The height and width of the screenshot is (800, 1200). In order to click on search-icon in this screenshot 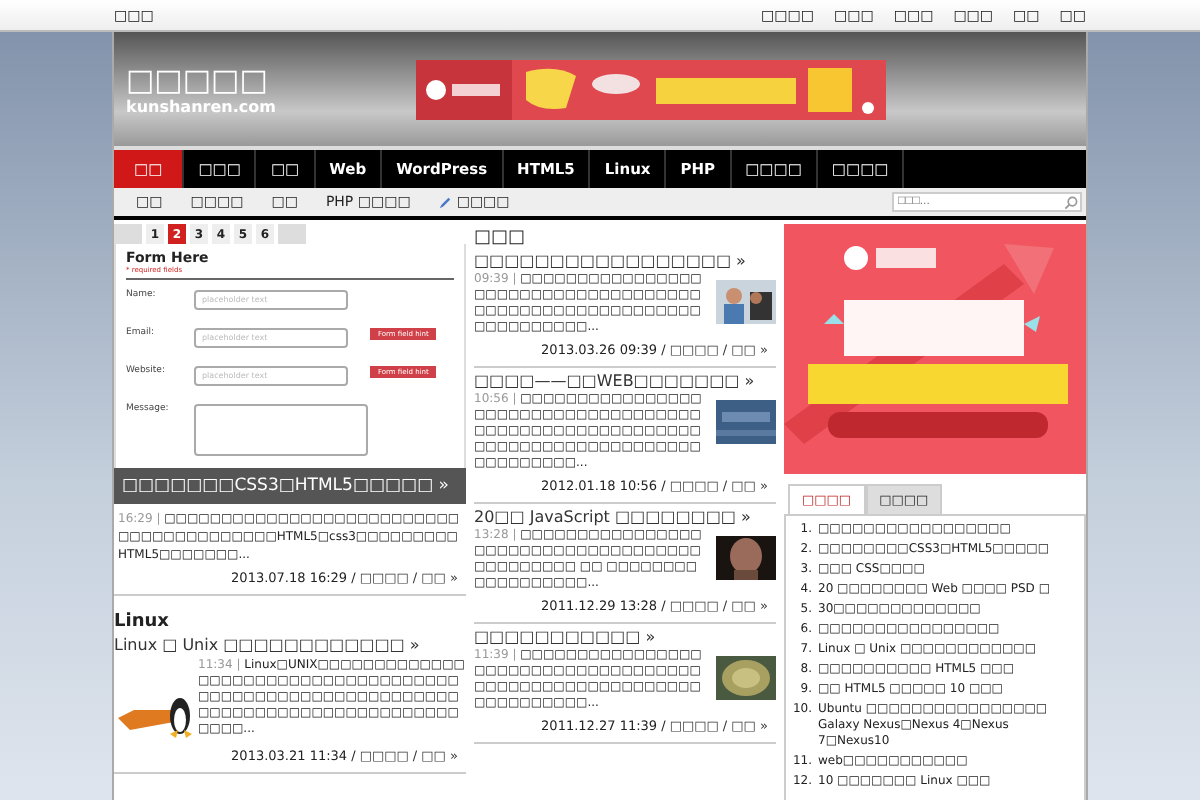, I will do `click(1071, 202)`.